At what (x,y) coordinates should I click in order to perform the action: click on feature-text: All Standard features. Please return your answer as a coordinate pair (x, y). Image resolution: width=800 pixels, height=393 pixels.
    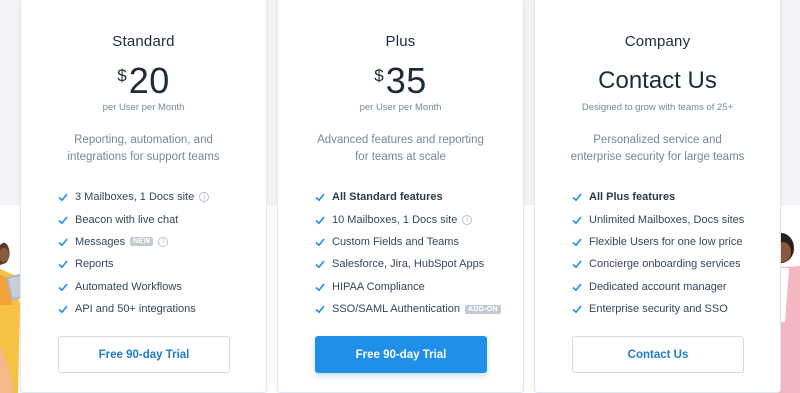
    Looking at the image, I should click on (387, 197).